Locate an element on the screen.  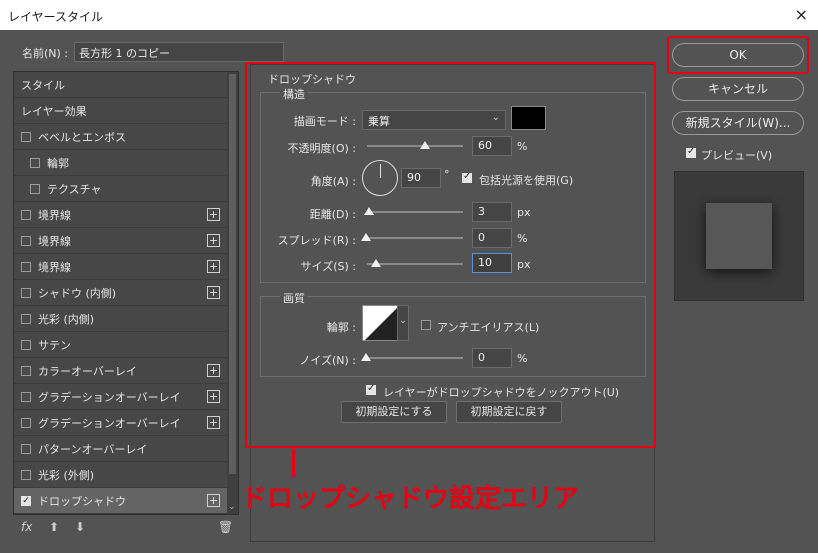
scroll-down-icon: ⌄ is located at coordinates (232, 507).